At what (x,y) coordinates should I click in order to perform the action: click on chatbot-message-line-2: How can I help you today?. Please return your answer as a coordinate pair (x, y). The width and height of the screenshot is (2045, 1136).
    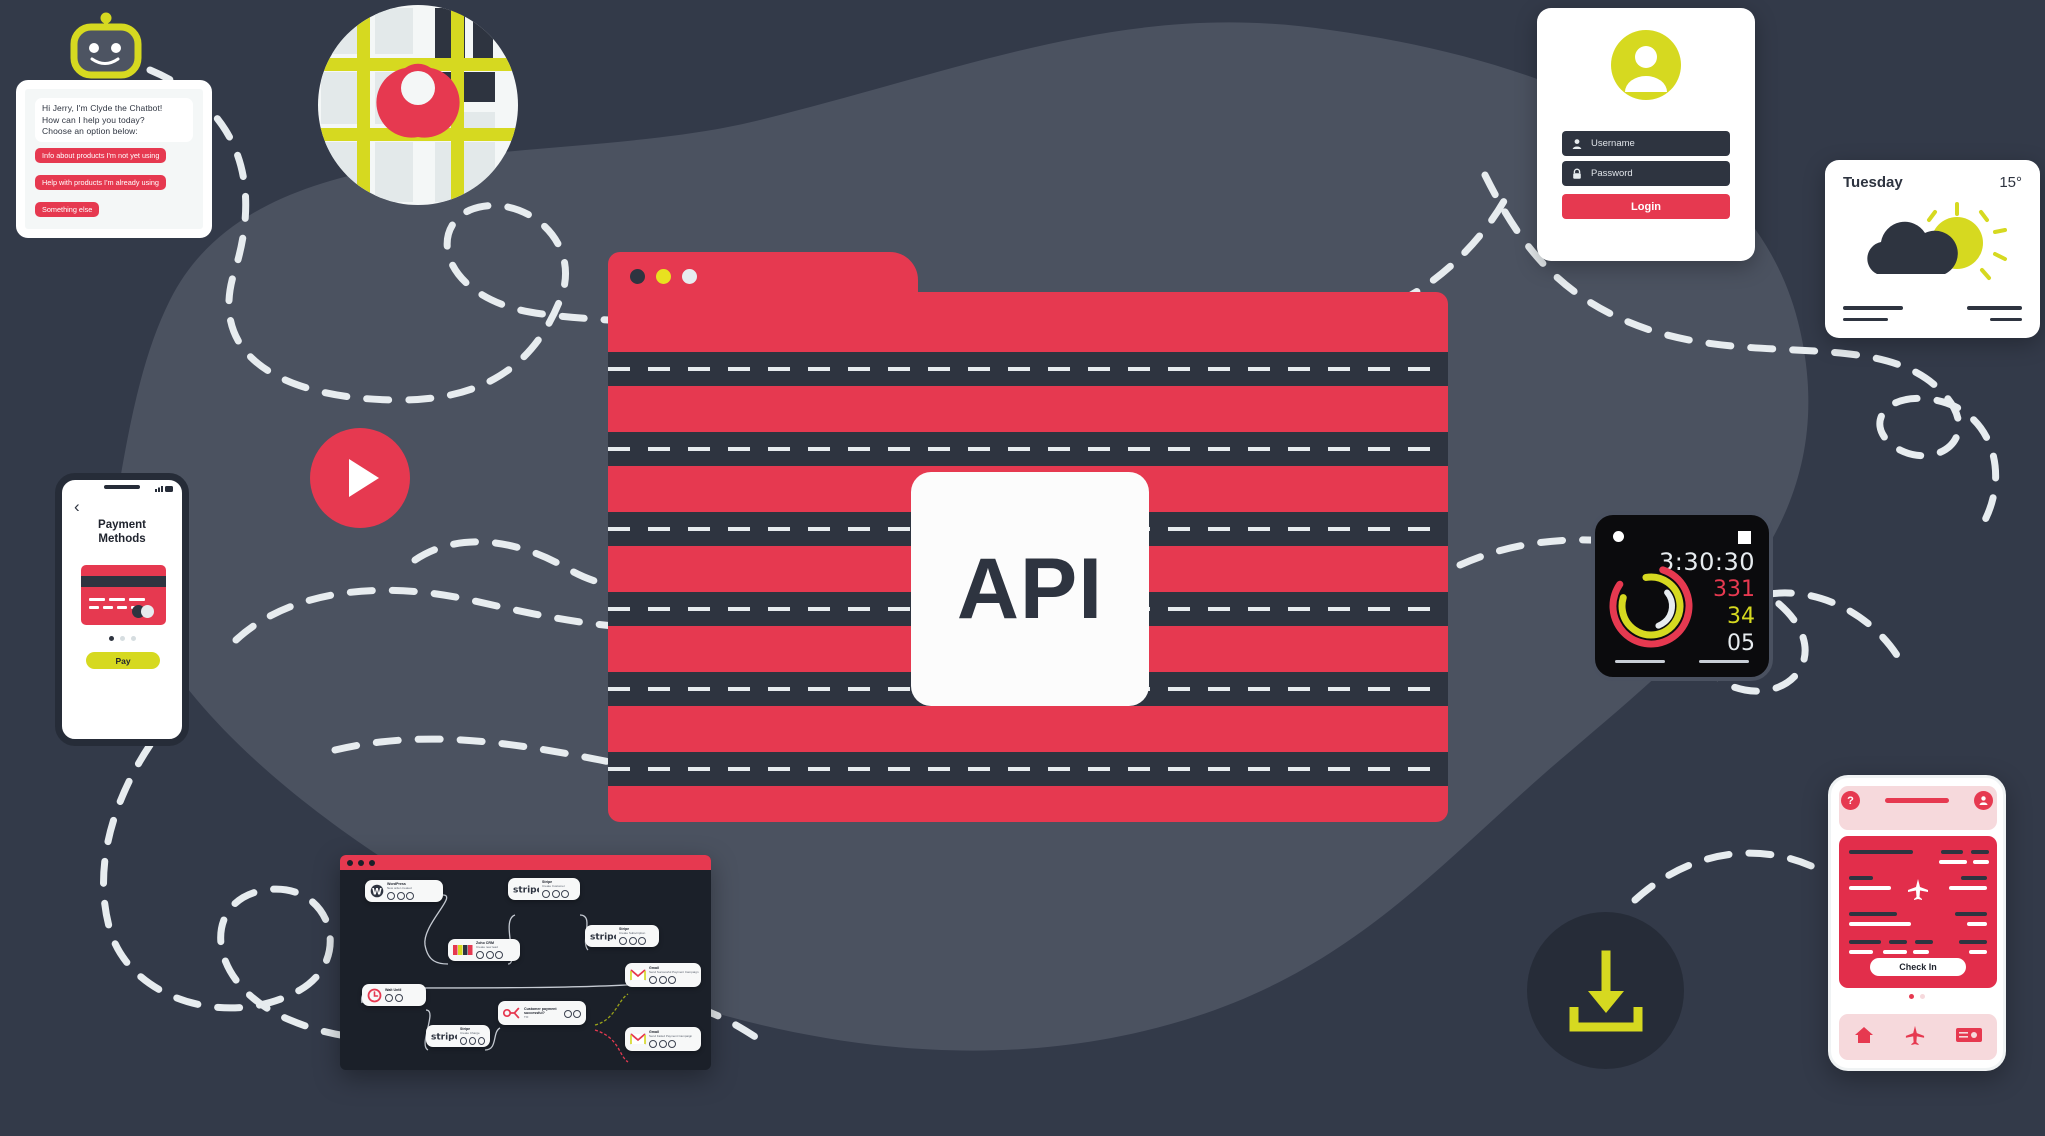
    Looking at the image, I should click on (93, 119).